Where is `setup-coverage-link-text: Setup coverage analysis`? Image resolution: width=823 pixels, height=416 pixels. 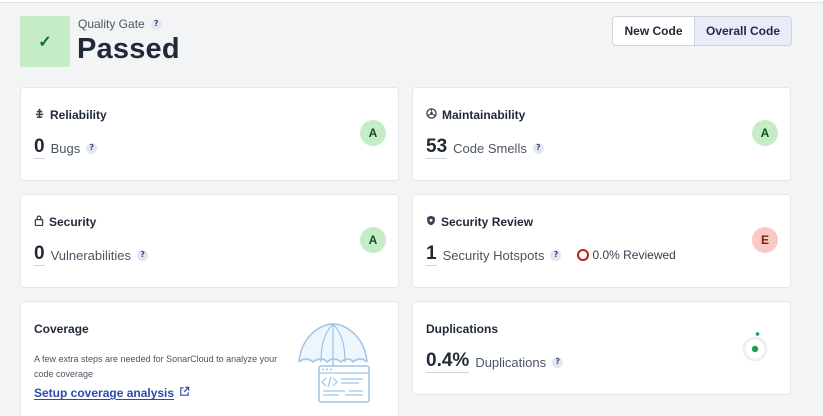 setup-coverage-link-text: Setup coverage analysis is located at coordinates (104, 393).